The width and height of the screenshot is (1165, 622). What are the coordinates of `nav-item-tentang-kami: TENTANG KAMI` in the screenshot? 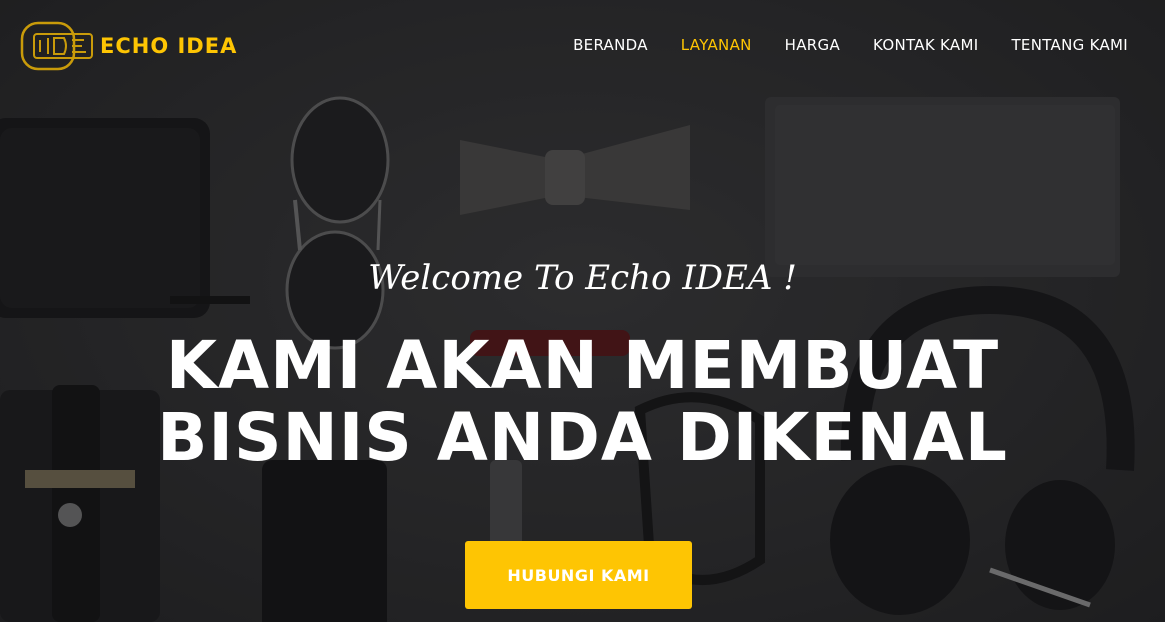 It's located at (1069, 45).